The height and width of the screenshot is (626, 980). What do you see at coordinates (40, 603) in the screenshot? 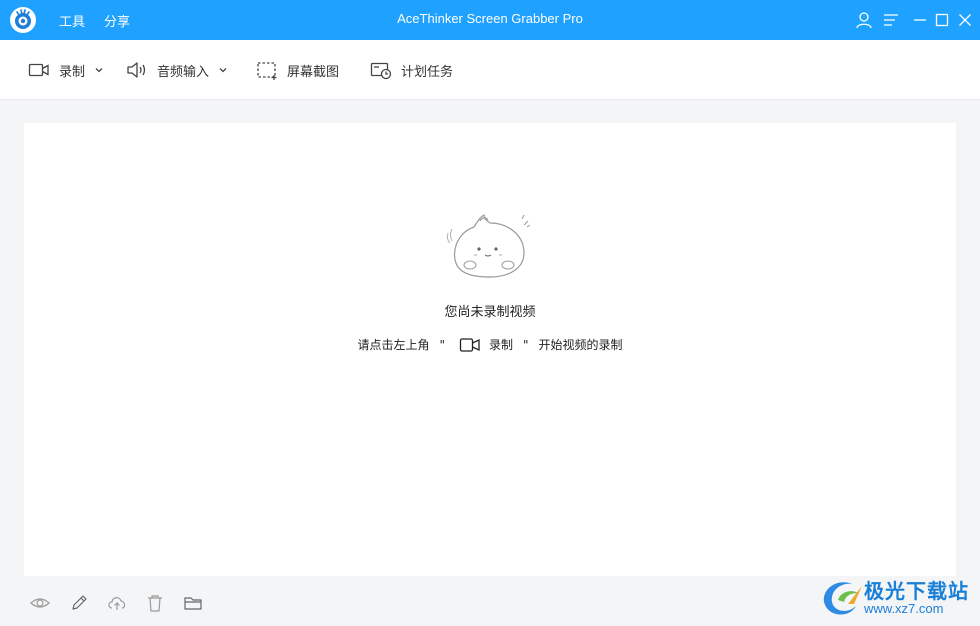
I see `eye-icon` at bounding box center [40, 603].